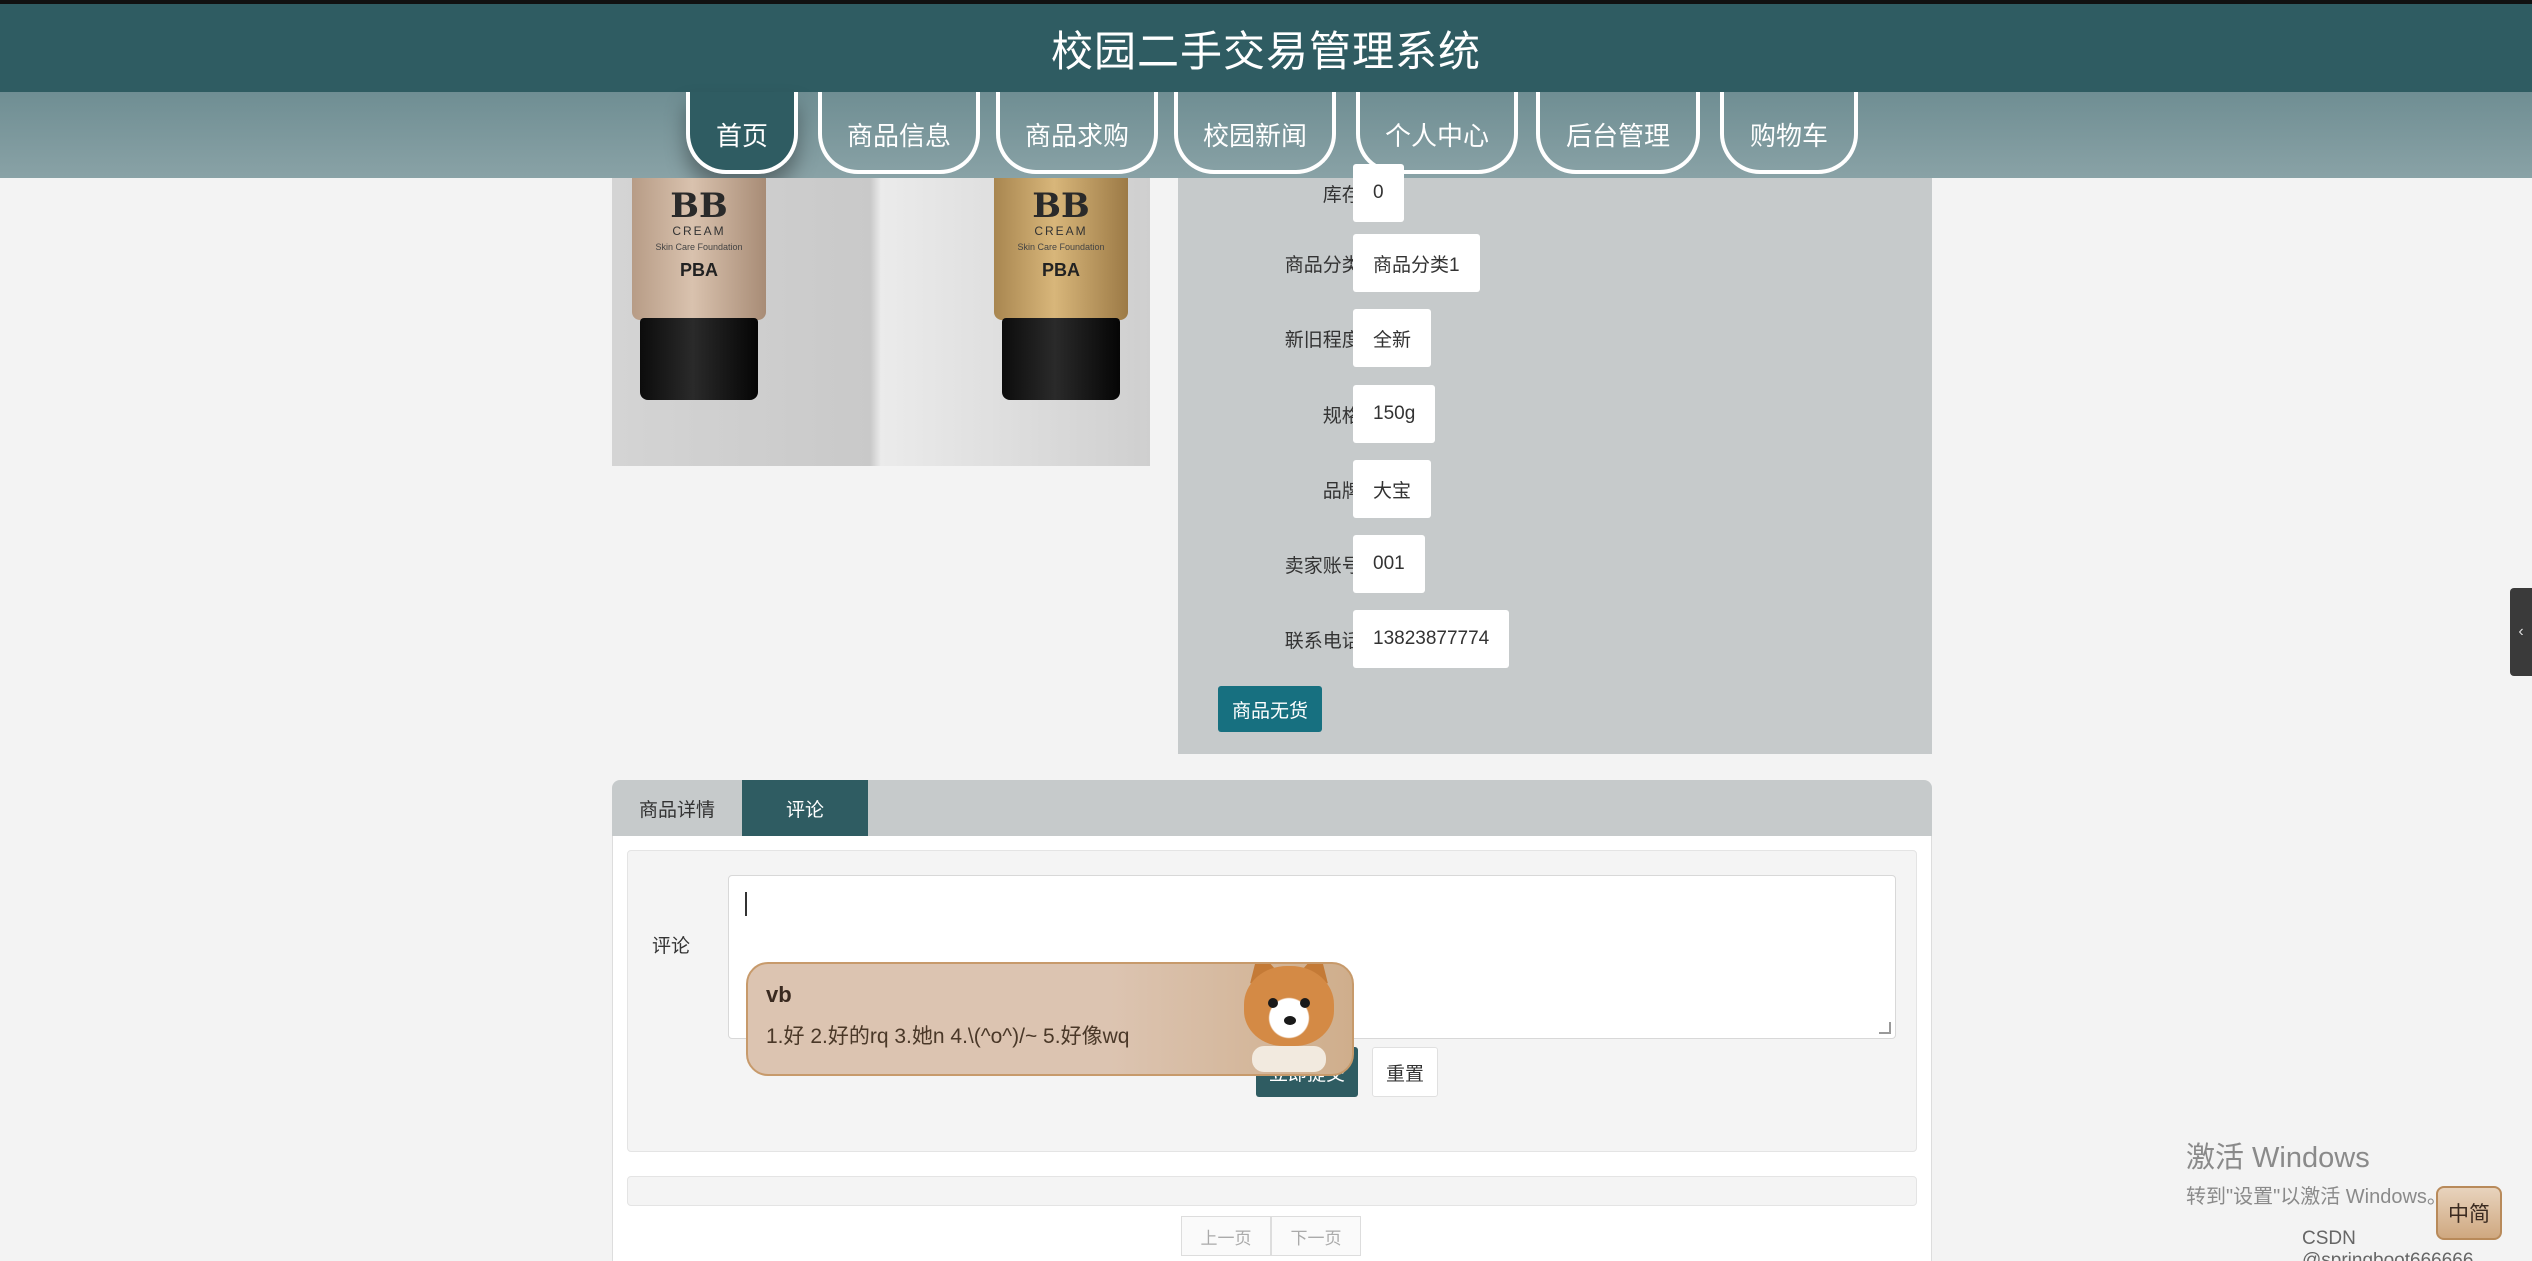 The height and width of the screenshot is (1261, 2532). I want to click on resize-handle, so click(1885, 1028).